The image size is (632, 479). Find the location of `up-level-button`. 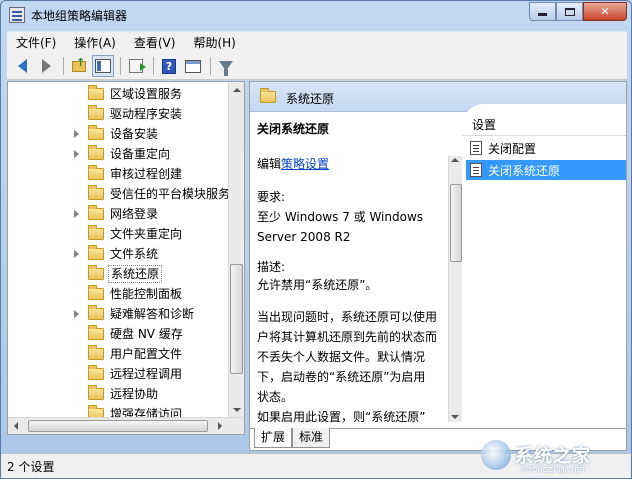

up-level-button is located at coordinates (79, 66).